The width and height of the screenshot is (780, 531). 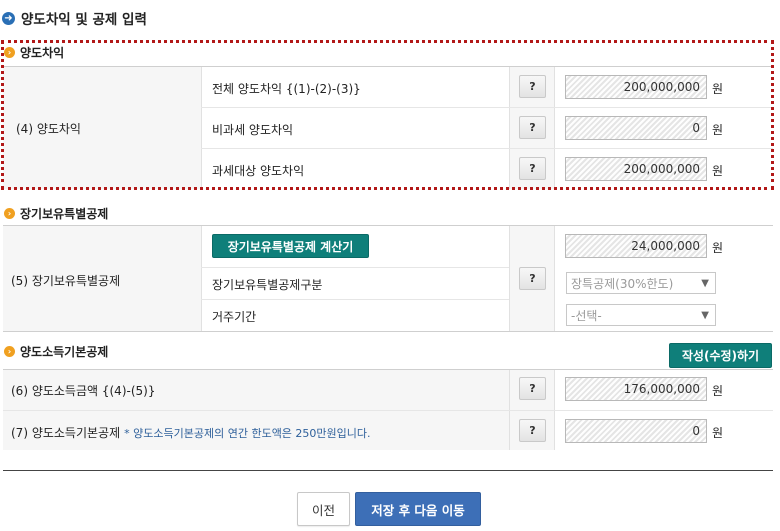 What do you see at coordinates (84, 20) in the screenshot?
I see `page-title-text: 양도차익 및 공제 입력` at bounding box center [84, 20].